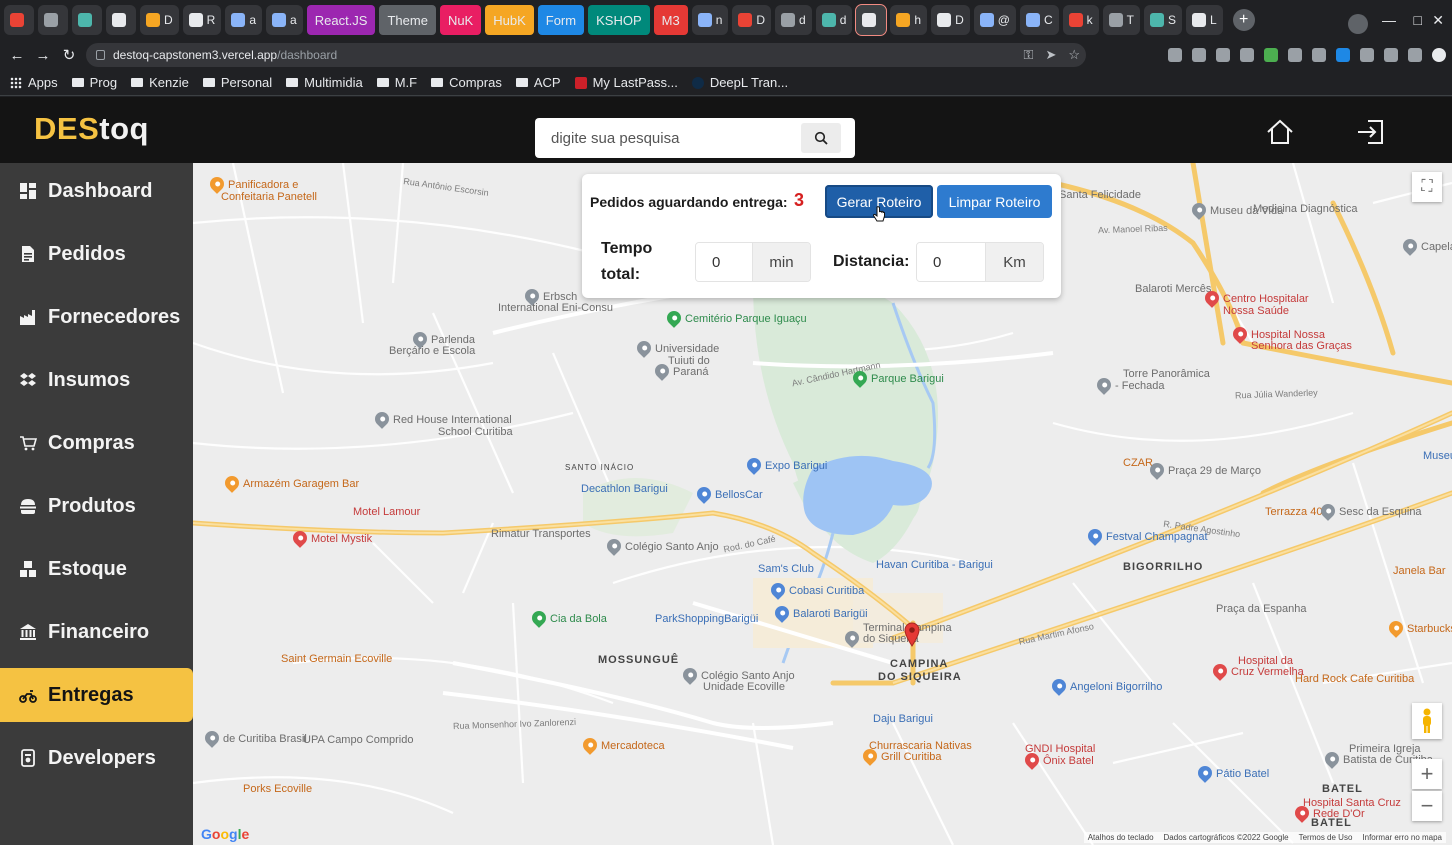 The height and width of the screenshot is (845, 1452). Describe the element at coordinates (160, 82) in the screenshot. I see `bookmark-item: Kenzie` at that location.